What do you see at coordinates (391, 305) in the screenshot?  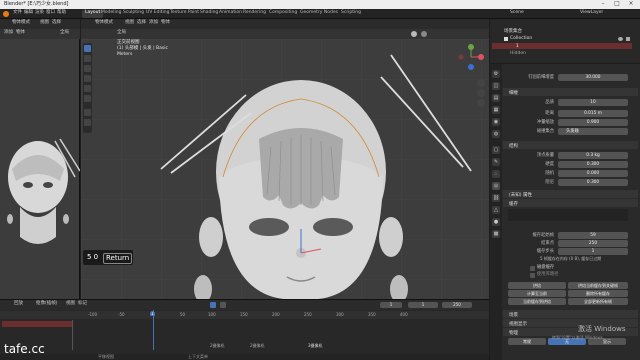 I see `current-frame-field: 1` at bounding box center [391, 305].